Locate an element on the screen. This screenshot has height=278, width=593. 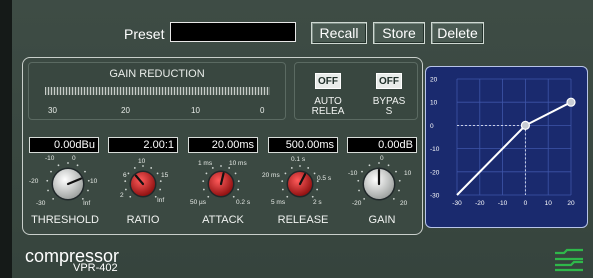
gain-reduction-title: GAIN REDUCTION is located at coordinates (157, 74).